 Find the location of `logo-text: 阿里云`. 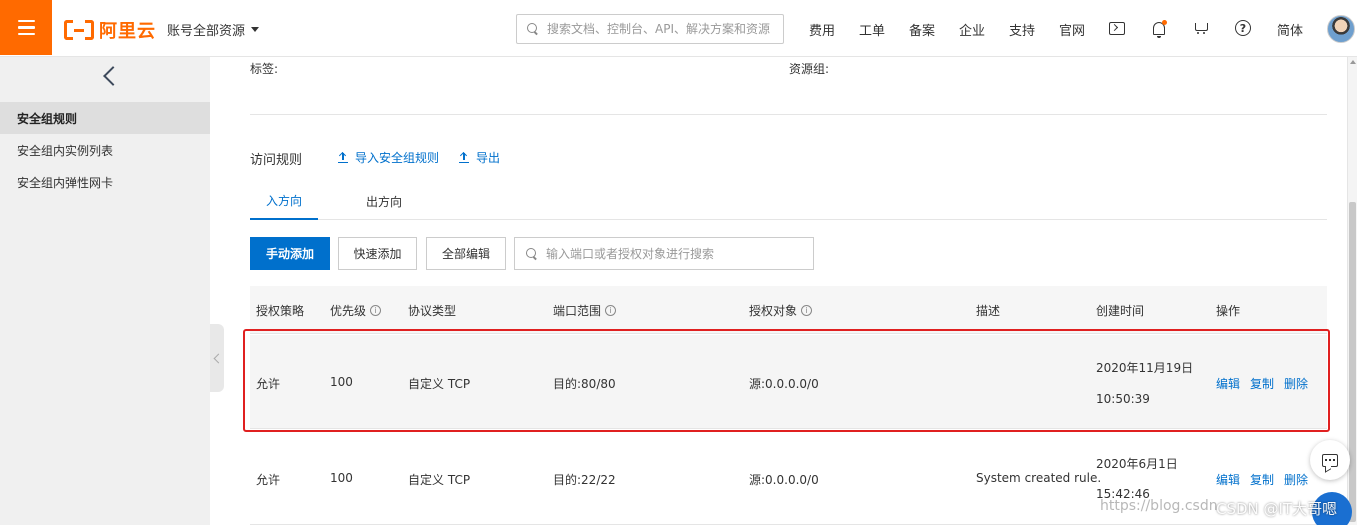

logo-text: 阿里云 is located at coordinates (127, 31).